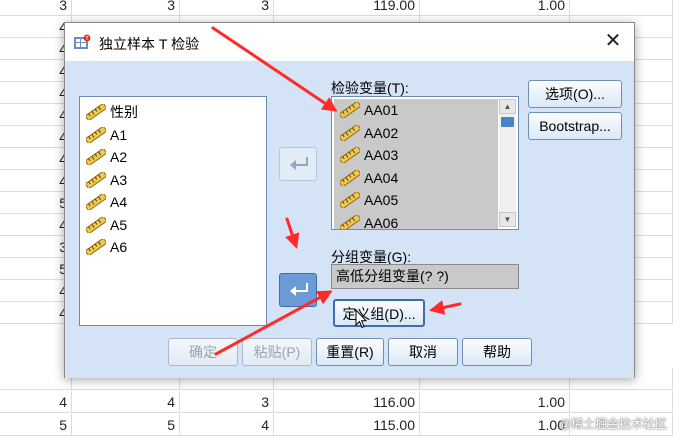 The height and width of the screenshot is (436, 673). I want to click on test-variable-item: AA01, so click(416, 110).